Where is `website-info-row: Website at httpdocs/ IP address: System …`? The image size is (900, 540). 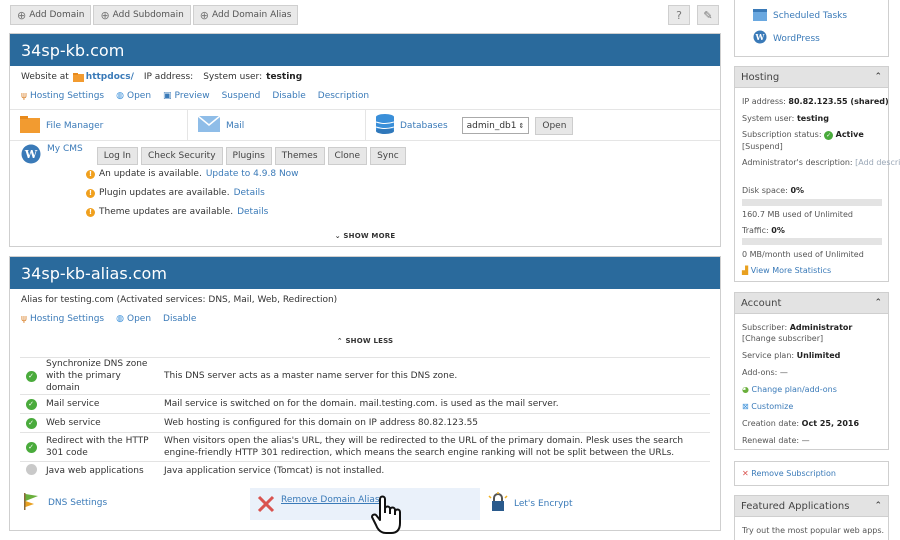
website-info-row: Website at httpdocs/ IP address: System … is located at coordinates (162, 77).